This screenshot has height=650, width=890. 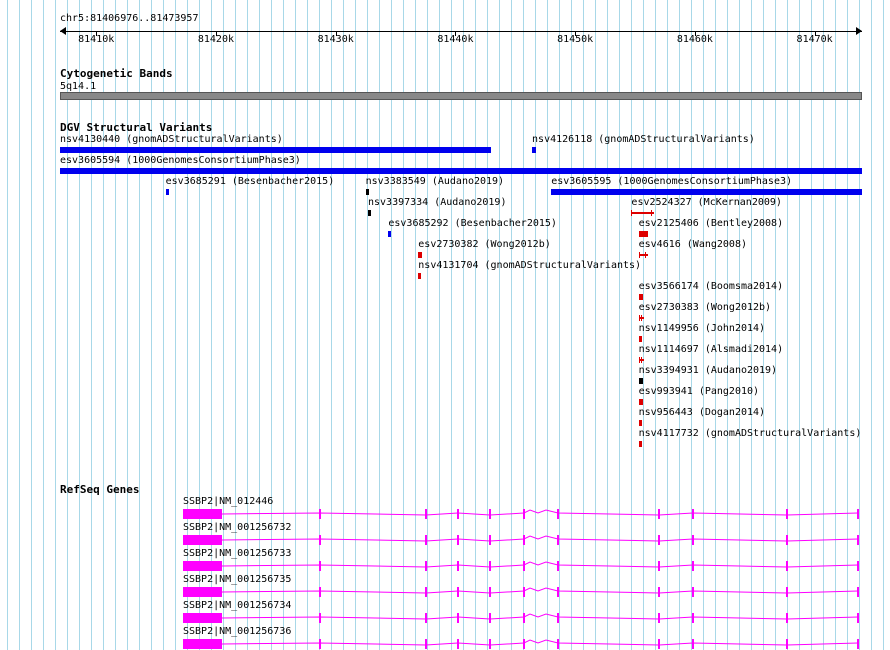 I want to click on gene-label: SSBP2|NM_001256732, so click(x=237, y=527).